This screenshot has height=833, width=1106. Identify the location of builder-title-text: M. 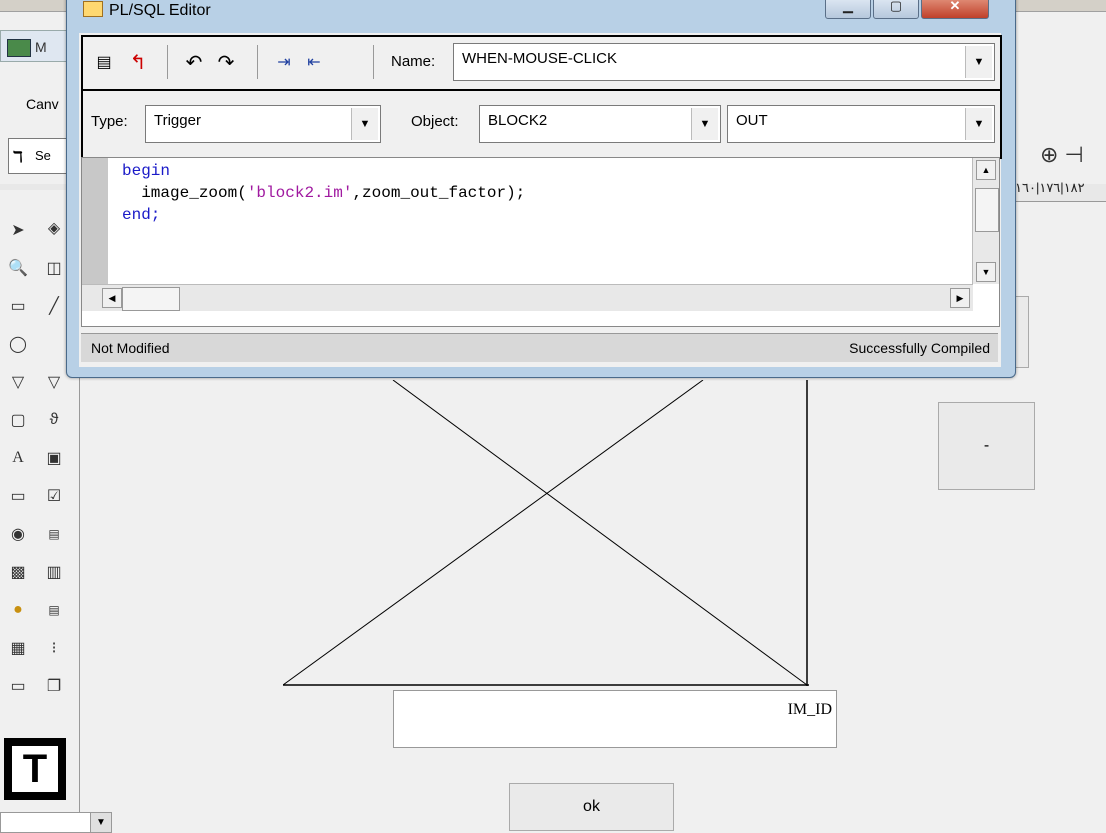
(41, 47).